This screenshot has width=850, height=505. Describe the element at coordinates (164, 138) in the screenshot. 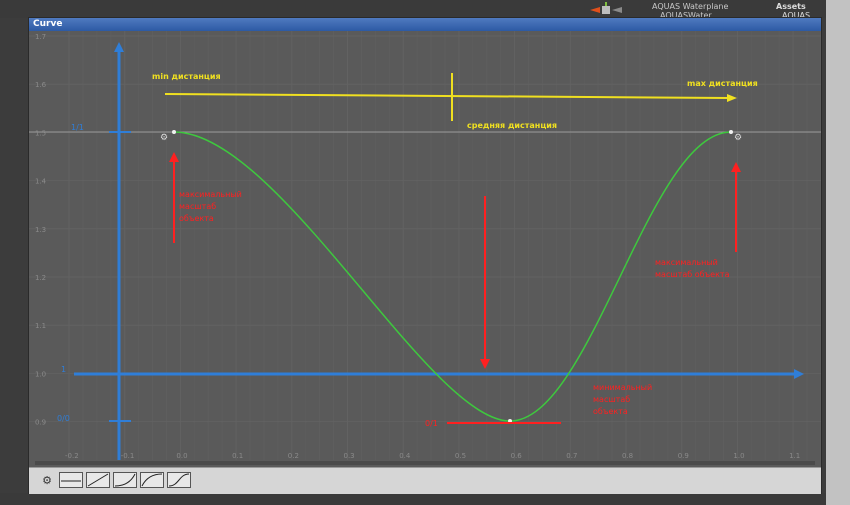

I see `key-gear-icon-start: ⚙` at that location.